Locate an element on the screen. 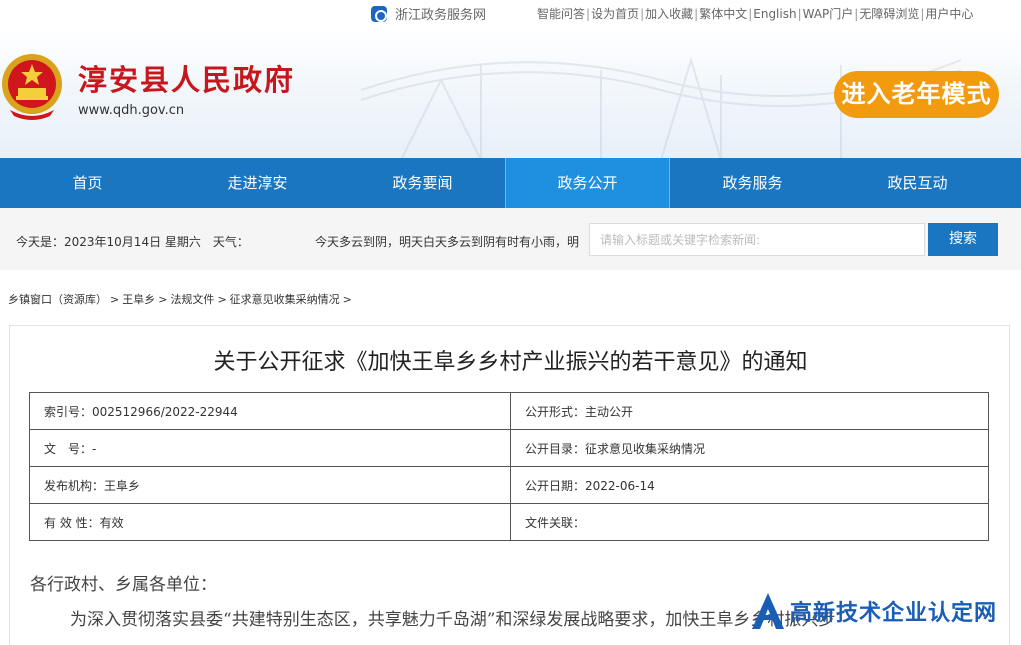 The width and height of the screenshot is (1021, 645). top-link-traditional: 繁体中文 is located at coordinates (723, 14).